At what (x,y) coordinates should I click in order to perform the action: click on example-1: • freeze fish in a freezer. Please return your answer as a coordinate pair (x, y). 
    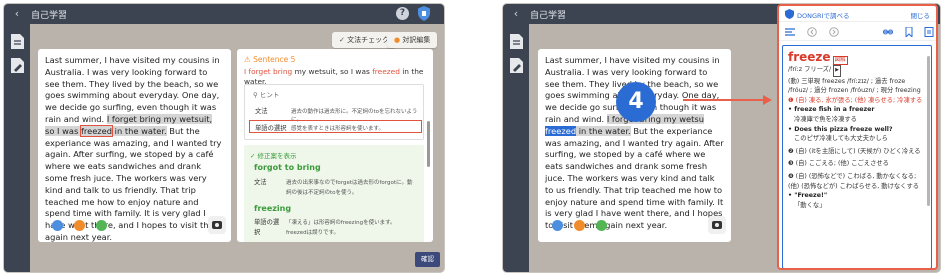
    Looking at the image, I should click on (831, 110).